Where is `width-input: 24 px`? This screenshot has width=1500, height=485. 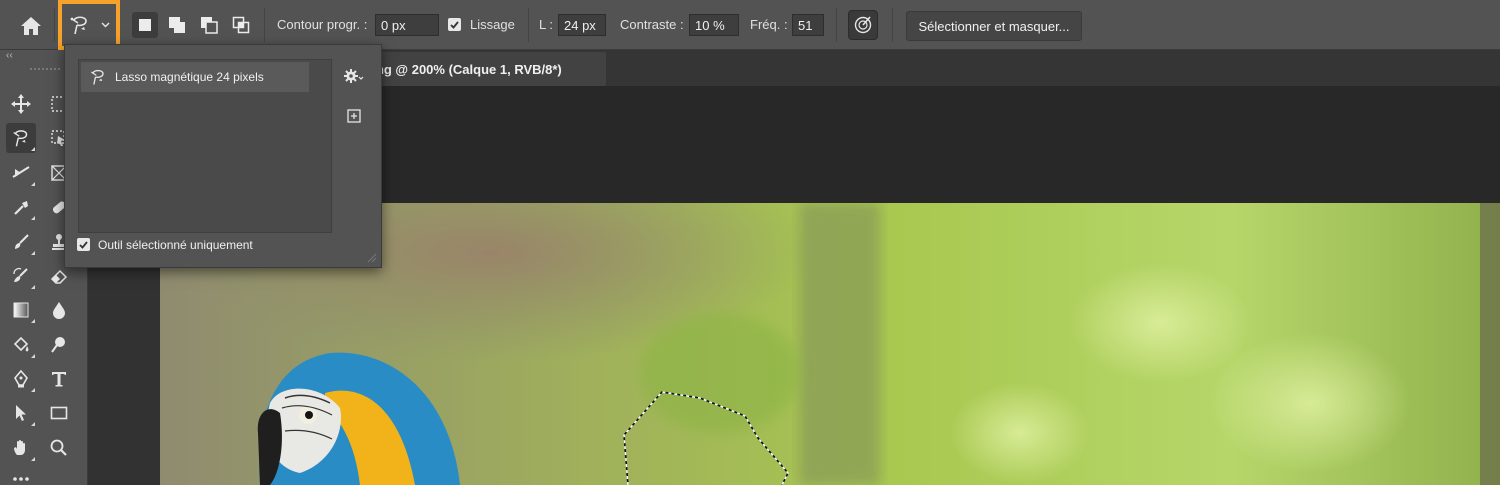 width-input: 24 px is located at coordinates (582, 25).